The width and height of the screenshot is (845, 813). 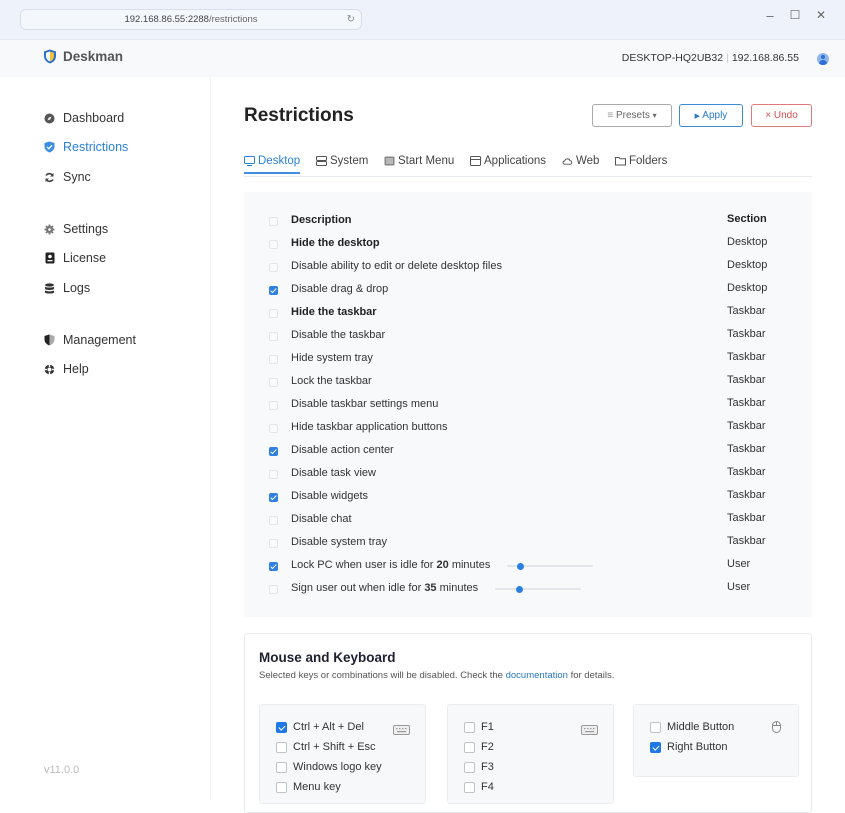 What do you see at coordinates (67, 177) in the screenshot?
I see `sidebar-item-sync: Sync` at bounding box center [67, 177].